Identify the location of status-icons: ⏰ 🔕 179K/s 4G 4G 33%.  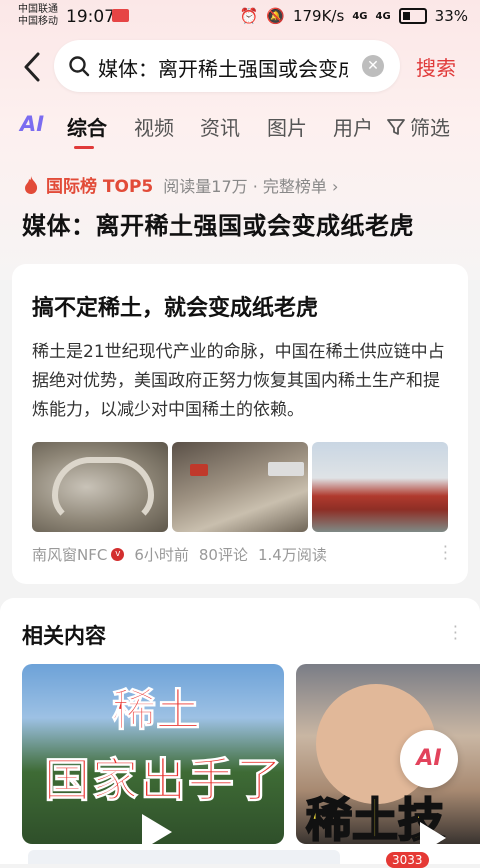
(354, 16).